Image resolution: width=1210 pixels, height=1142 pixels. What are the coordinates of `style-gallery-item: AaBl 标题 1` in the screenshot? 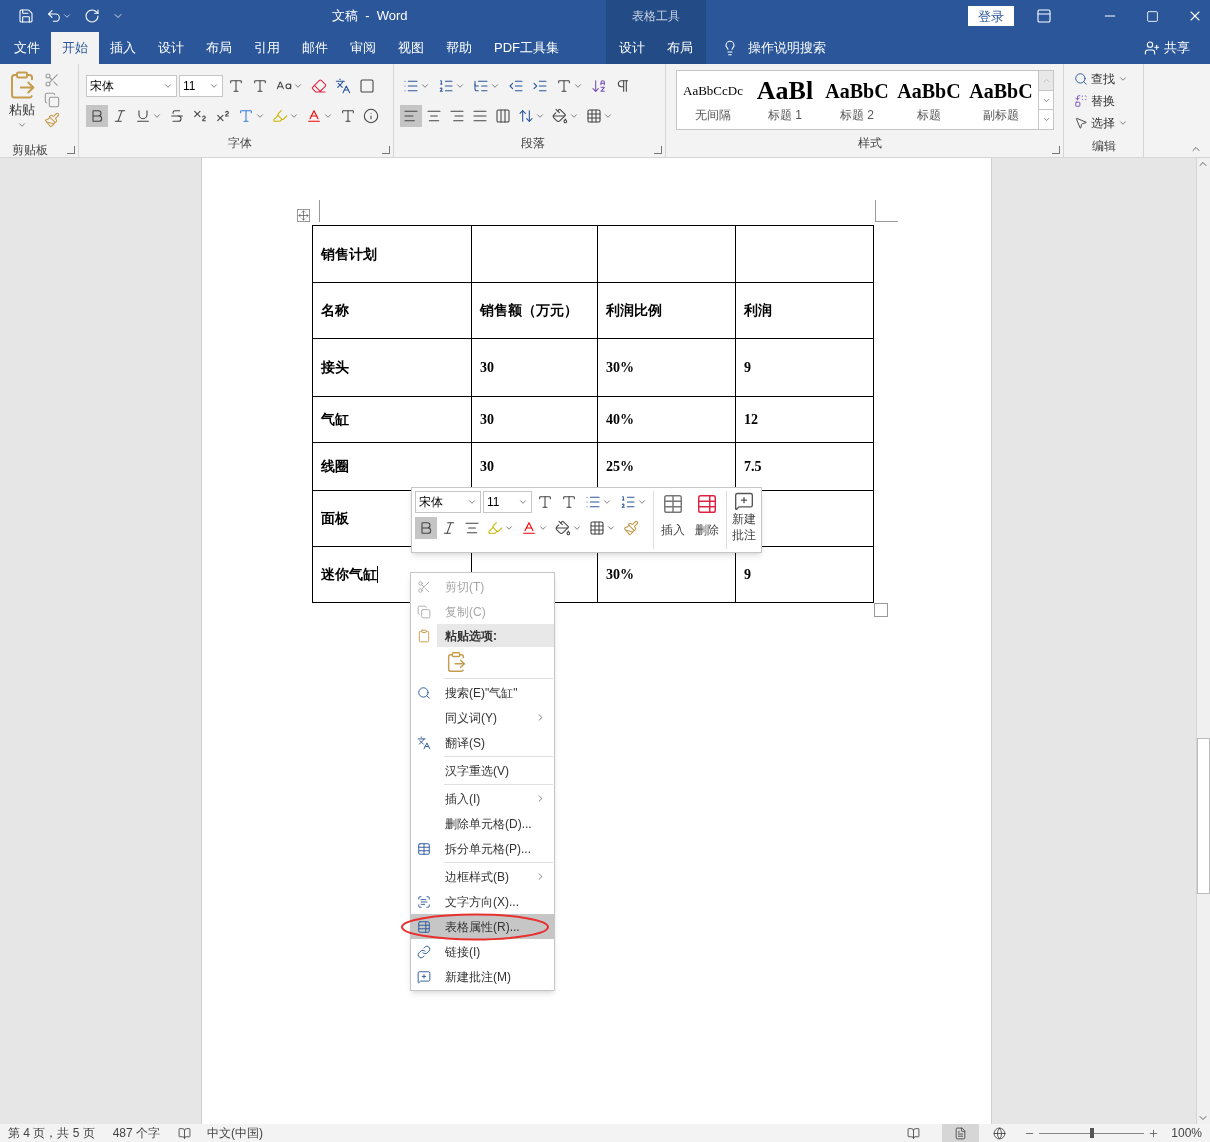 It's located at (785, 100).